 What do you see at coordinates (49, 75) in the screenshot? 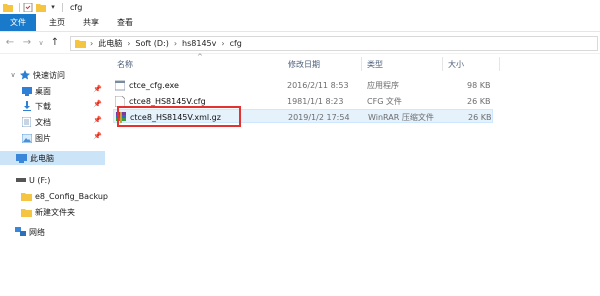
I see `sidebar-item-label: 快速访问` at bounding box center [49, 75].